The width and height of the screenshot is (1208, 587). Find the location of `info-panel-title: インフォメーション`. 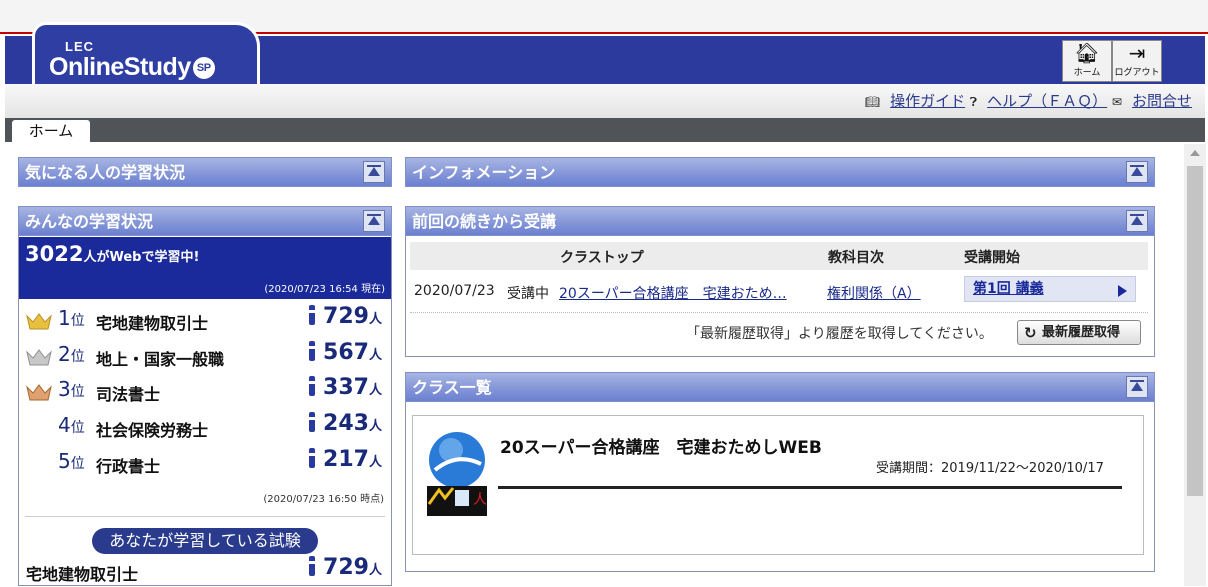

info-panel-title: インフォメーション is located at coordinates (484, 172).